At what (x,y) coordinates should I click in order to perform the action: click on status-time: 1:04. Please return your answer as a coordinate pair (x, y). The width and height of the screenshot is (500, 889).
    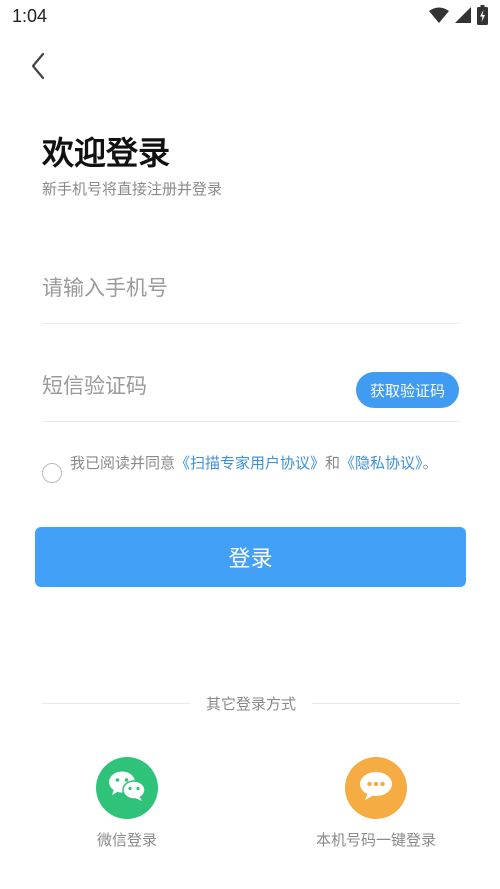
    Looking at the image, I should click on (30, 16).